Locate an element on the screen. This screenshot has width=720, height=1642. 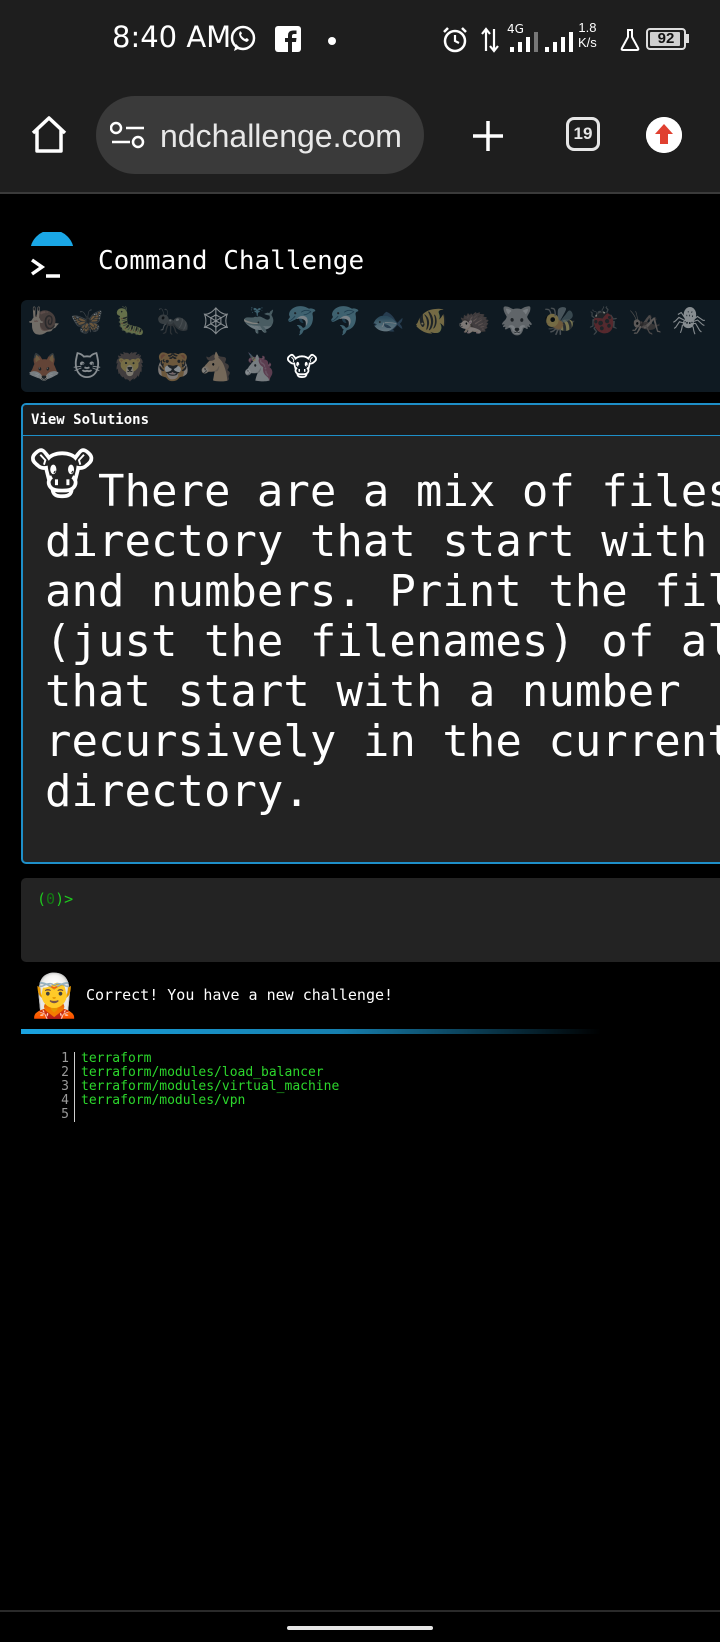
challenge-emoji: 🐺 is located at coordinates (517, 322).